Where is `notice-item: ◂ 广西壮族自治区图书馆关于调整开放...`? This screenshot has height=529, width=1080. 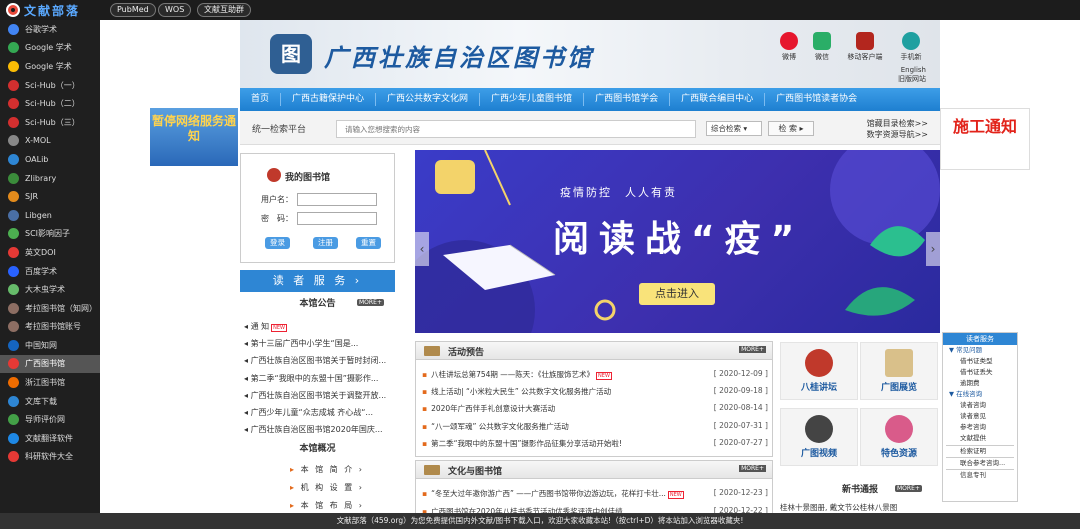 notice-item: ◂ 广西壮族自治区图书馆关于调整开放... is located at coordinates (319, 395).